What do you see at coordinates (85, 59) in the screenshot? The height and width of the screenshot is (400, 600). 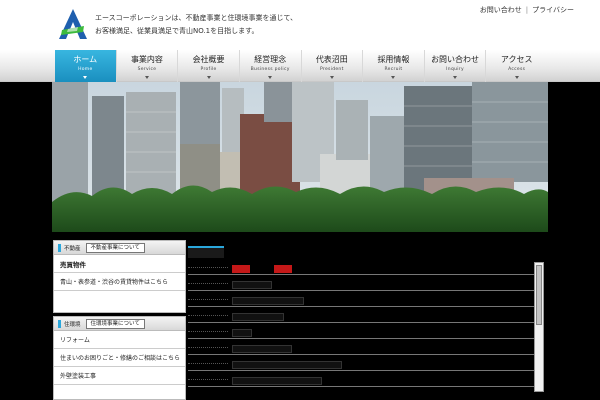 I see `nav-label: ホーム` at bounding box center [85, 59].